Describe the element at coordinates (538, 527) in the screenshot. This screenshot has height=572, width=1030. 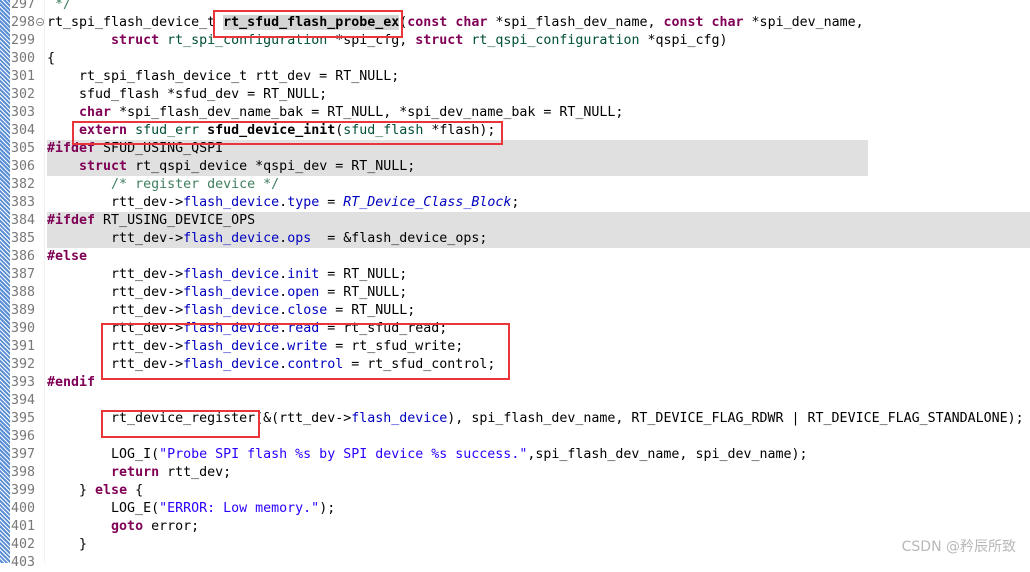
I see `code-text: goto error;` at that location.